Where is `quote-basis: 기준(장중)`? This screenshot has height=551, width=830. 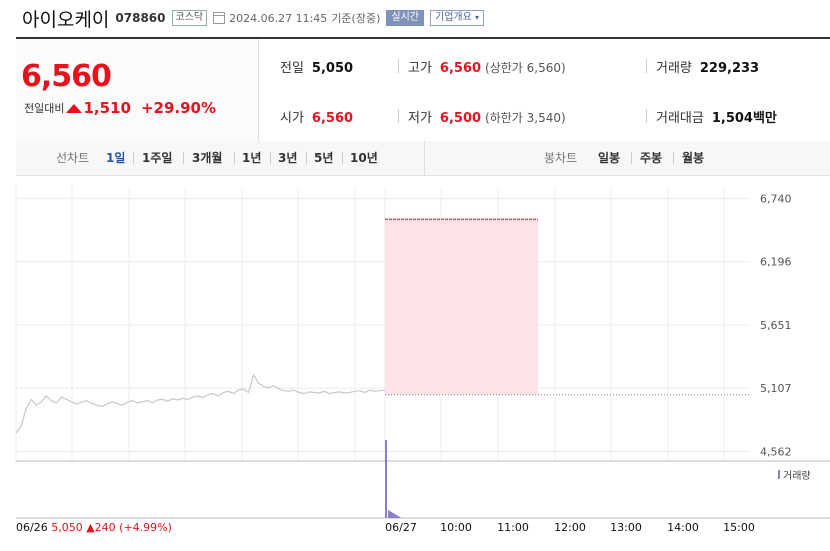
quote-basis: 기준(장중) is located at coordinates (356, 18).